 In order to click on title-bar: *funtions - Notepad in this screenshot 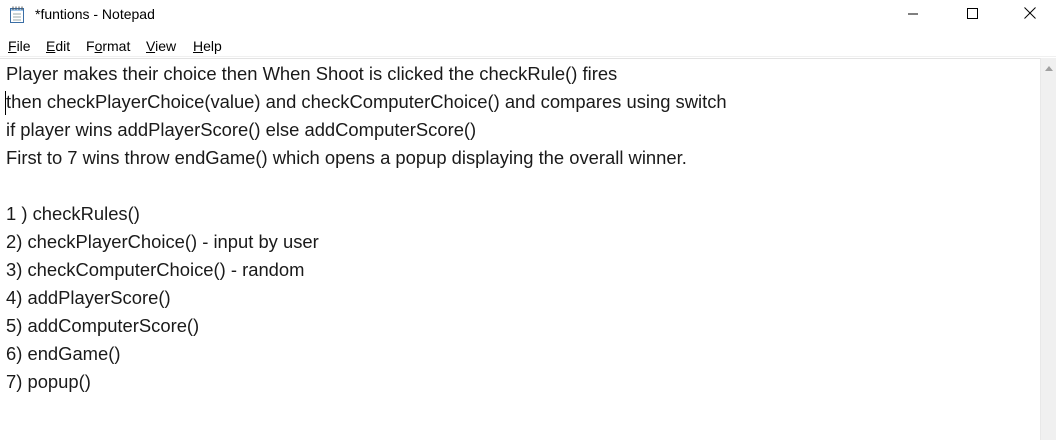, I will do `click(528, 15)`.